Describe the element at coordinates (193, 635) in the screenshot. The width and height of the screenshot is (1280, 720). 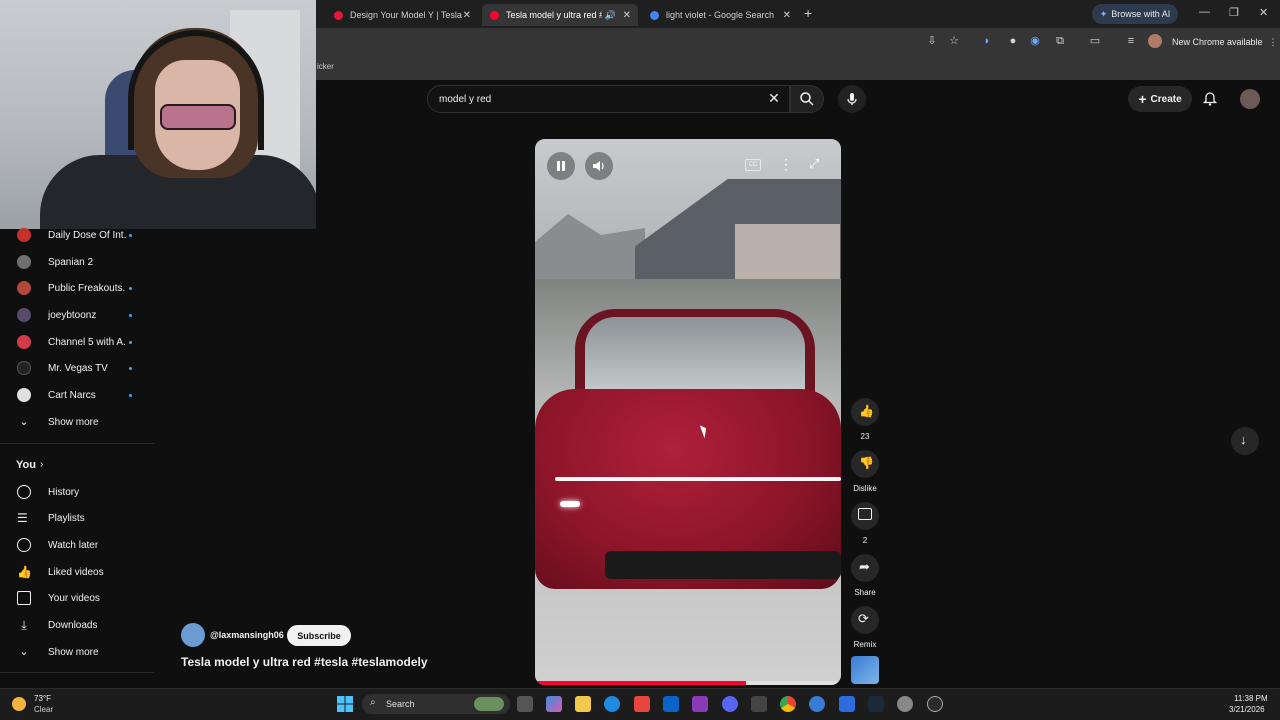
I see `channel-avatar` at that location.